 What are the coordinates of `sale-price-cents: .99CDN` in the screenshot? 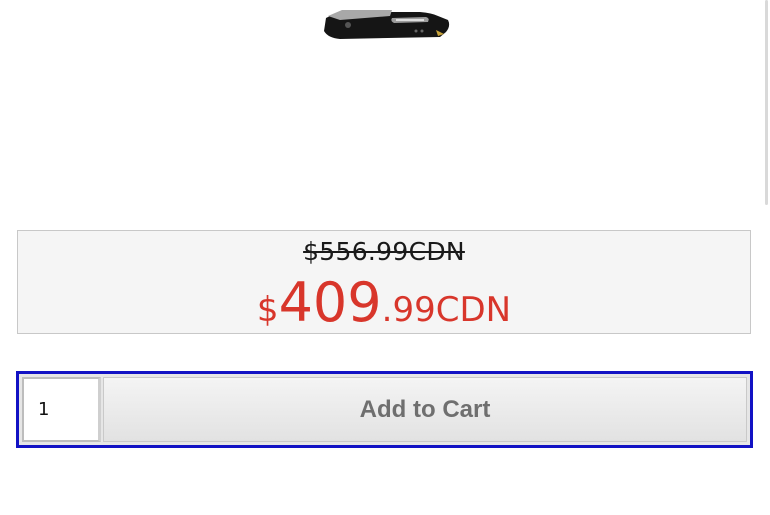 It's located at (446, 310).